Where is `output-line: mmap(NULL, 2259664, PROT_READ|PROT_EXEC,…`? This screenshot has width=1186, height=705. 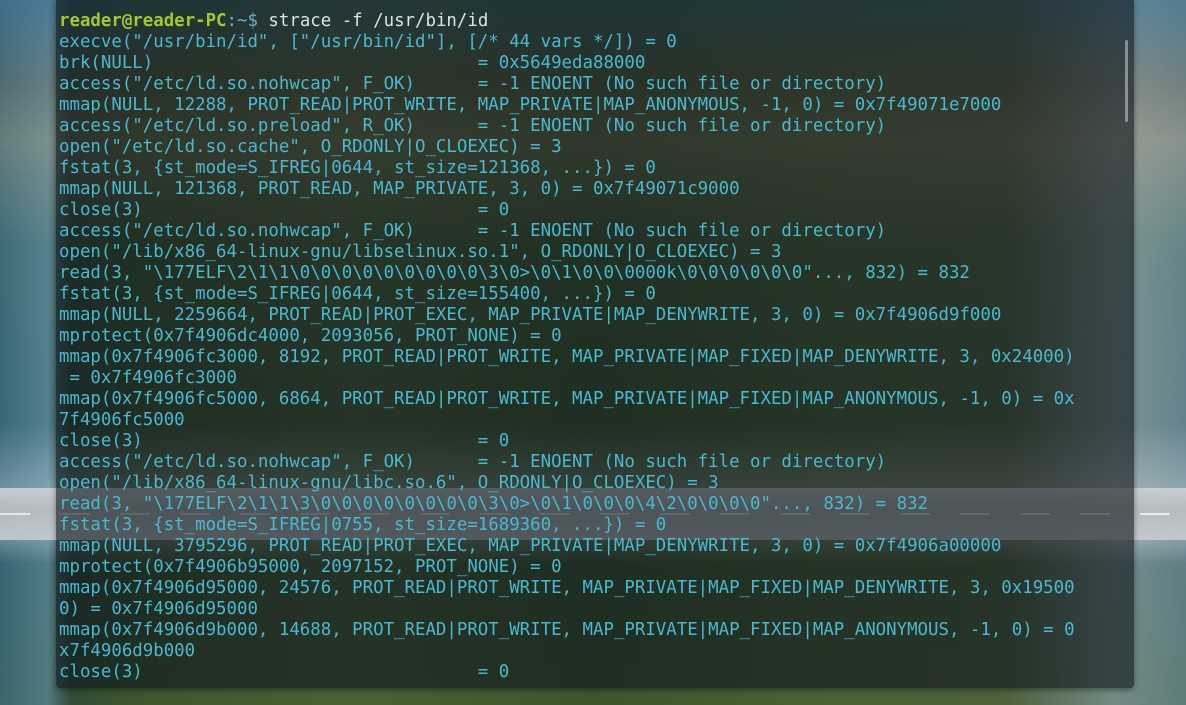 output-line: mmap(NULL, 2259664, PROT_READ|PROT_EXEC,… is located at coordinates (530, 315).